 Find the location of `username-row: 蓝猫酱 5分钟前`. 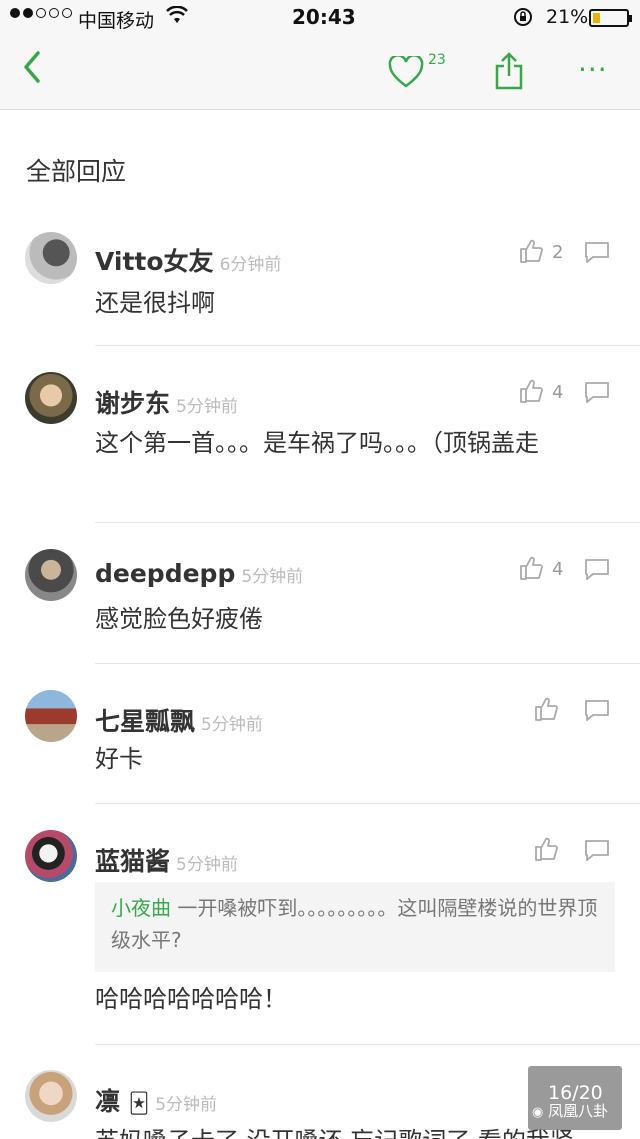

username-row: 蓝猫酱 5分钟前 is located at coordinates (166, 860).